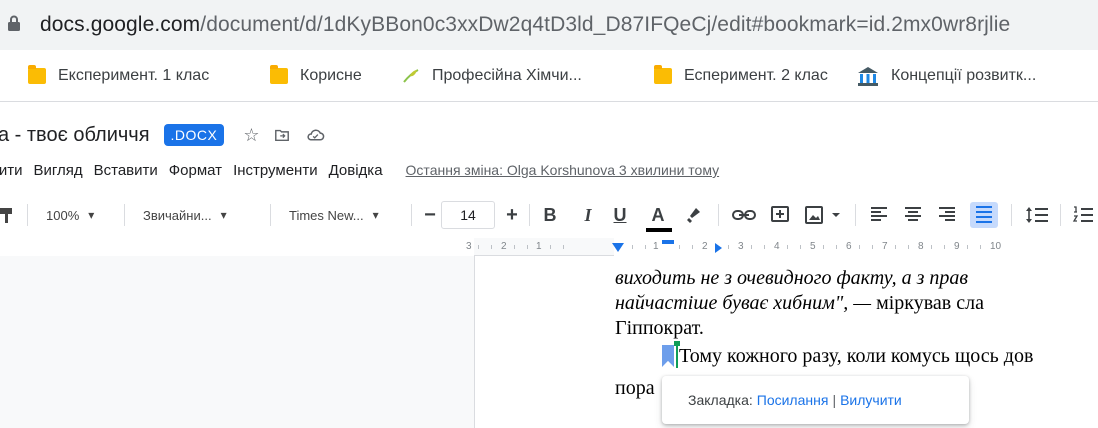  Describe the element at coordinates (251, 135) in the screenshot. I see `star-icon: ☆` at that location.